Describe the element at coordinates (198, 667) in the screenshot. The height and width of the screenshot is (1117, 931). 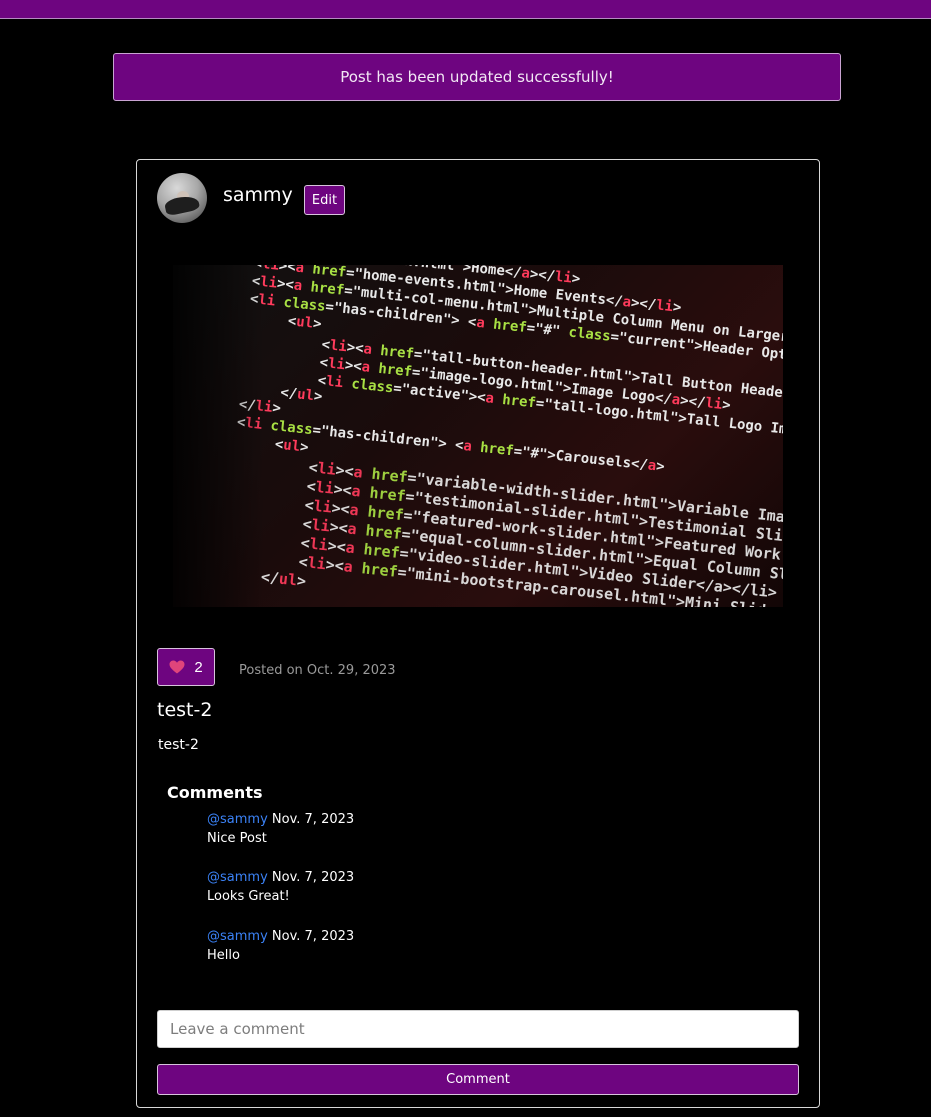
I see `like-count: 2` at that location.